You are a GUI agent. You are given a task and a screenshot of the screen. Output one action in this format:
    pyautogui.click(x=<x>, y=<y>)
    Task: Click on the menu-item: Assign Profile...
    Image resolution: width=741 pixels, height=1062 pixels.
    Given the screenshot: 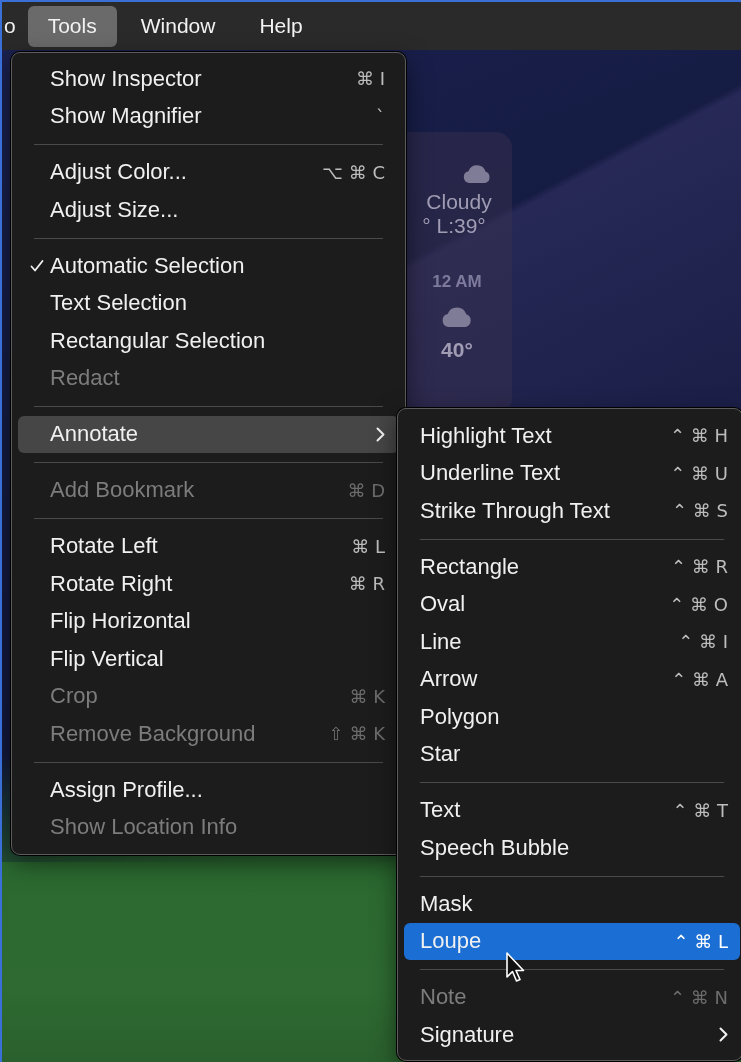 What is the action you would take?
    pyautogui.click(x=208, y=790)
    